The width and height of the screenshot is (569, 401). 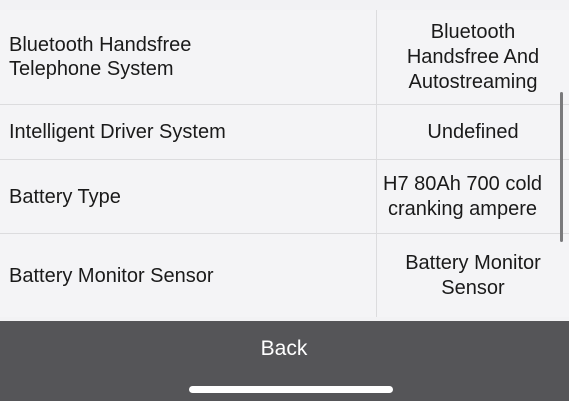 I want to click on spec-label: Battery Type, so click(x=65, y=196).